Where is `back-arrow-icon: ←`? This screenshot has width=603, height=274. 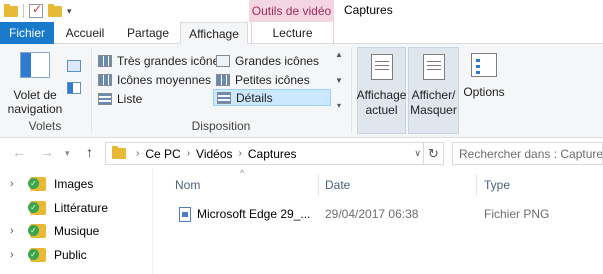
back-arrow-icon: ← is located at coordinates (19, 152).